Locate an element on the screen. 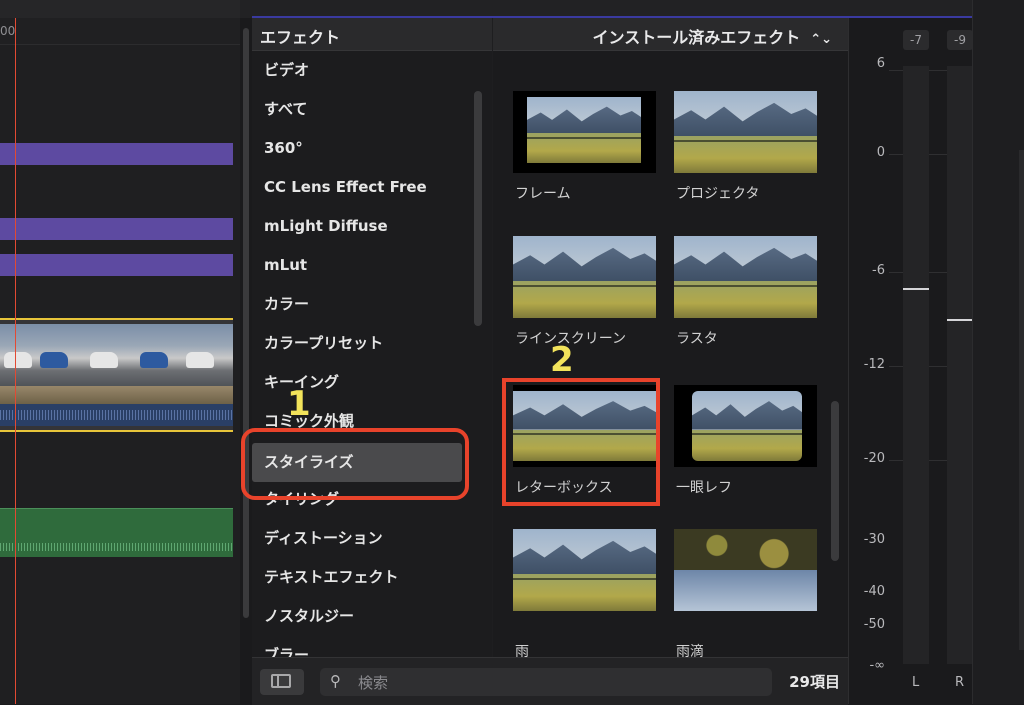 This screenshot has height=705, width=1024. peak-right: -9 is located at coordinates (960, 40).